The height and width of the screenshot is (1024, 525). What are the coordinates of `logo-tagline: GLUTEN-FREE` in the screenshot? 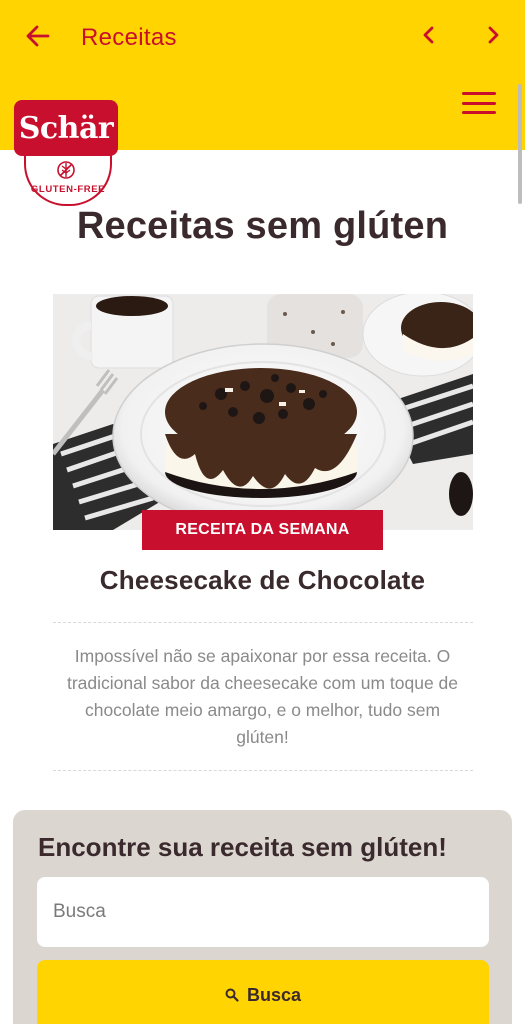 It's located at (68, 189).